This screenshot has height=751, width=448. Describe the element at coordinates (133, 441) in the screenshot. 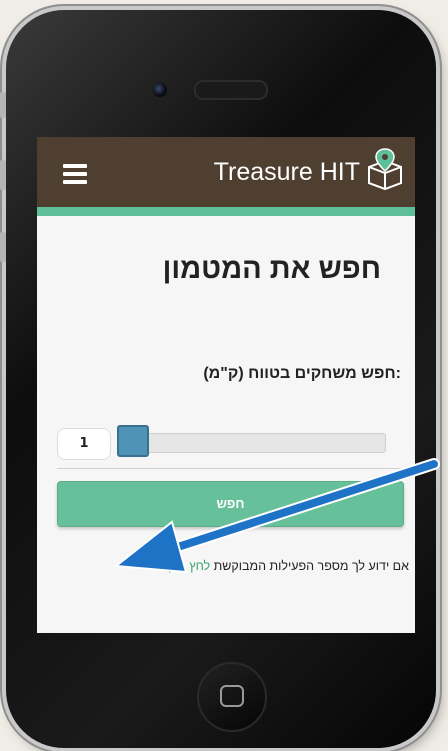

I see `range-slider-thumb` at that location.